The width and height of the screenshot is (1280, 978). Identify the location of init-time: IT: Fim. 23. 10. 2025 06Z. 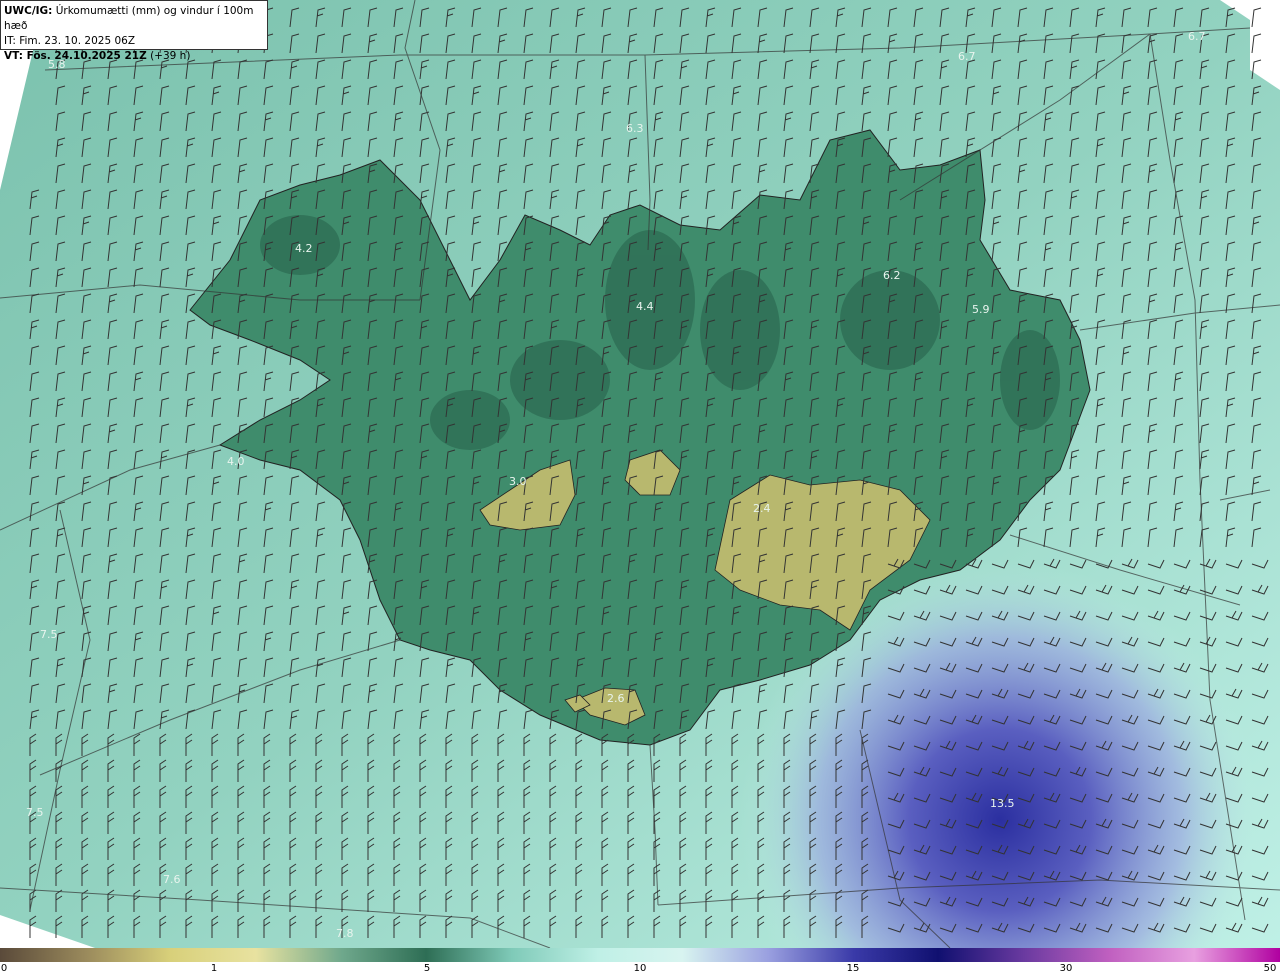
(70, 41).